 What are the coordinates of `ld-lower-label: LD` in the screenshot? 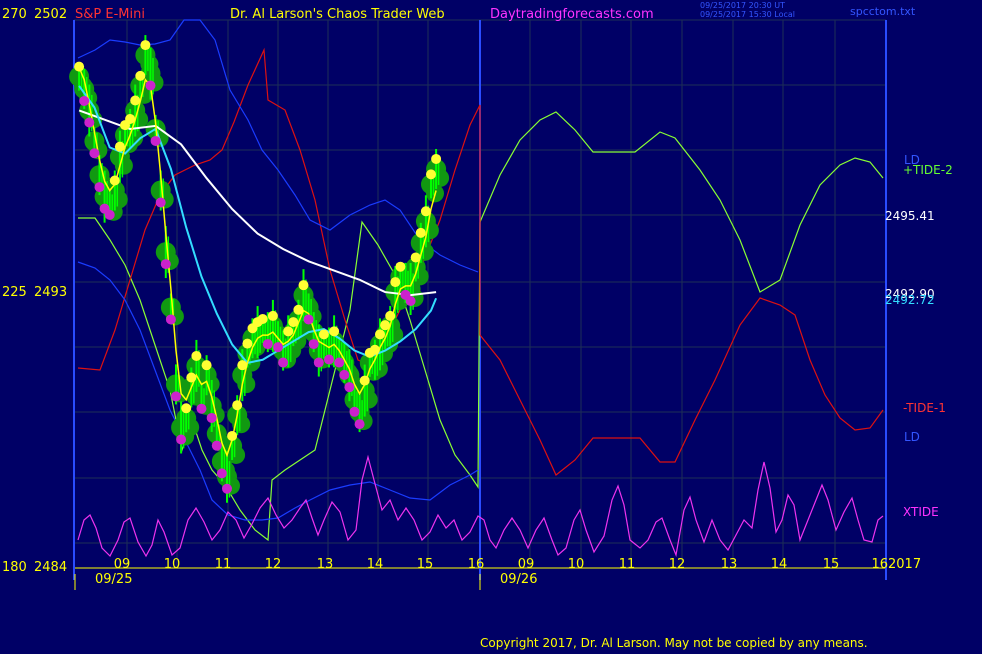 It's located at (912, 437).